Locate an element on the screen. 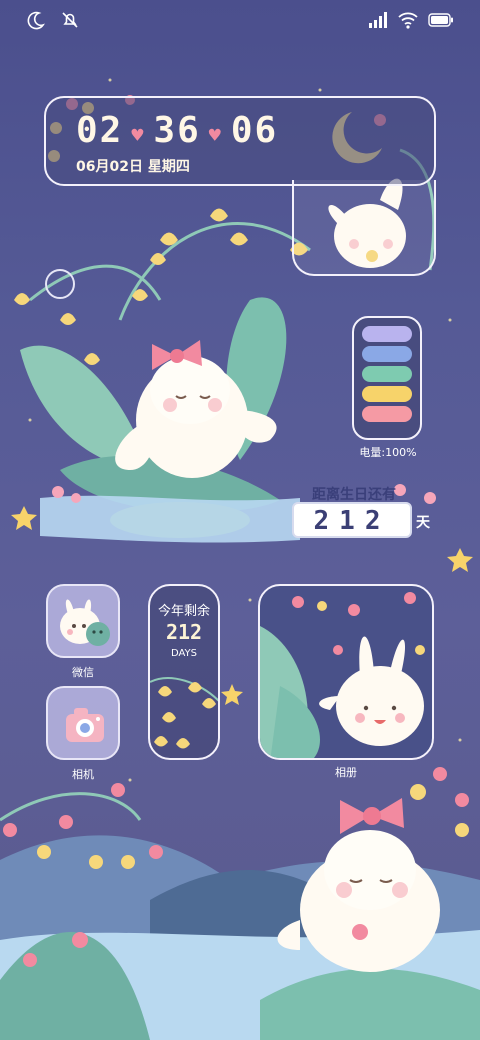  battery-widget is located at coordinates (387, 378).